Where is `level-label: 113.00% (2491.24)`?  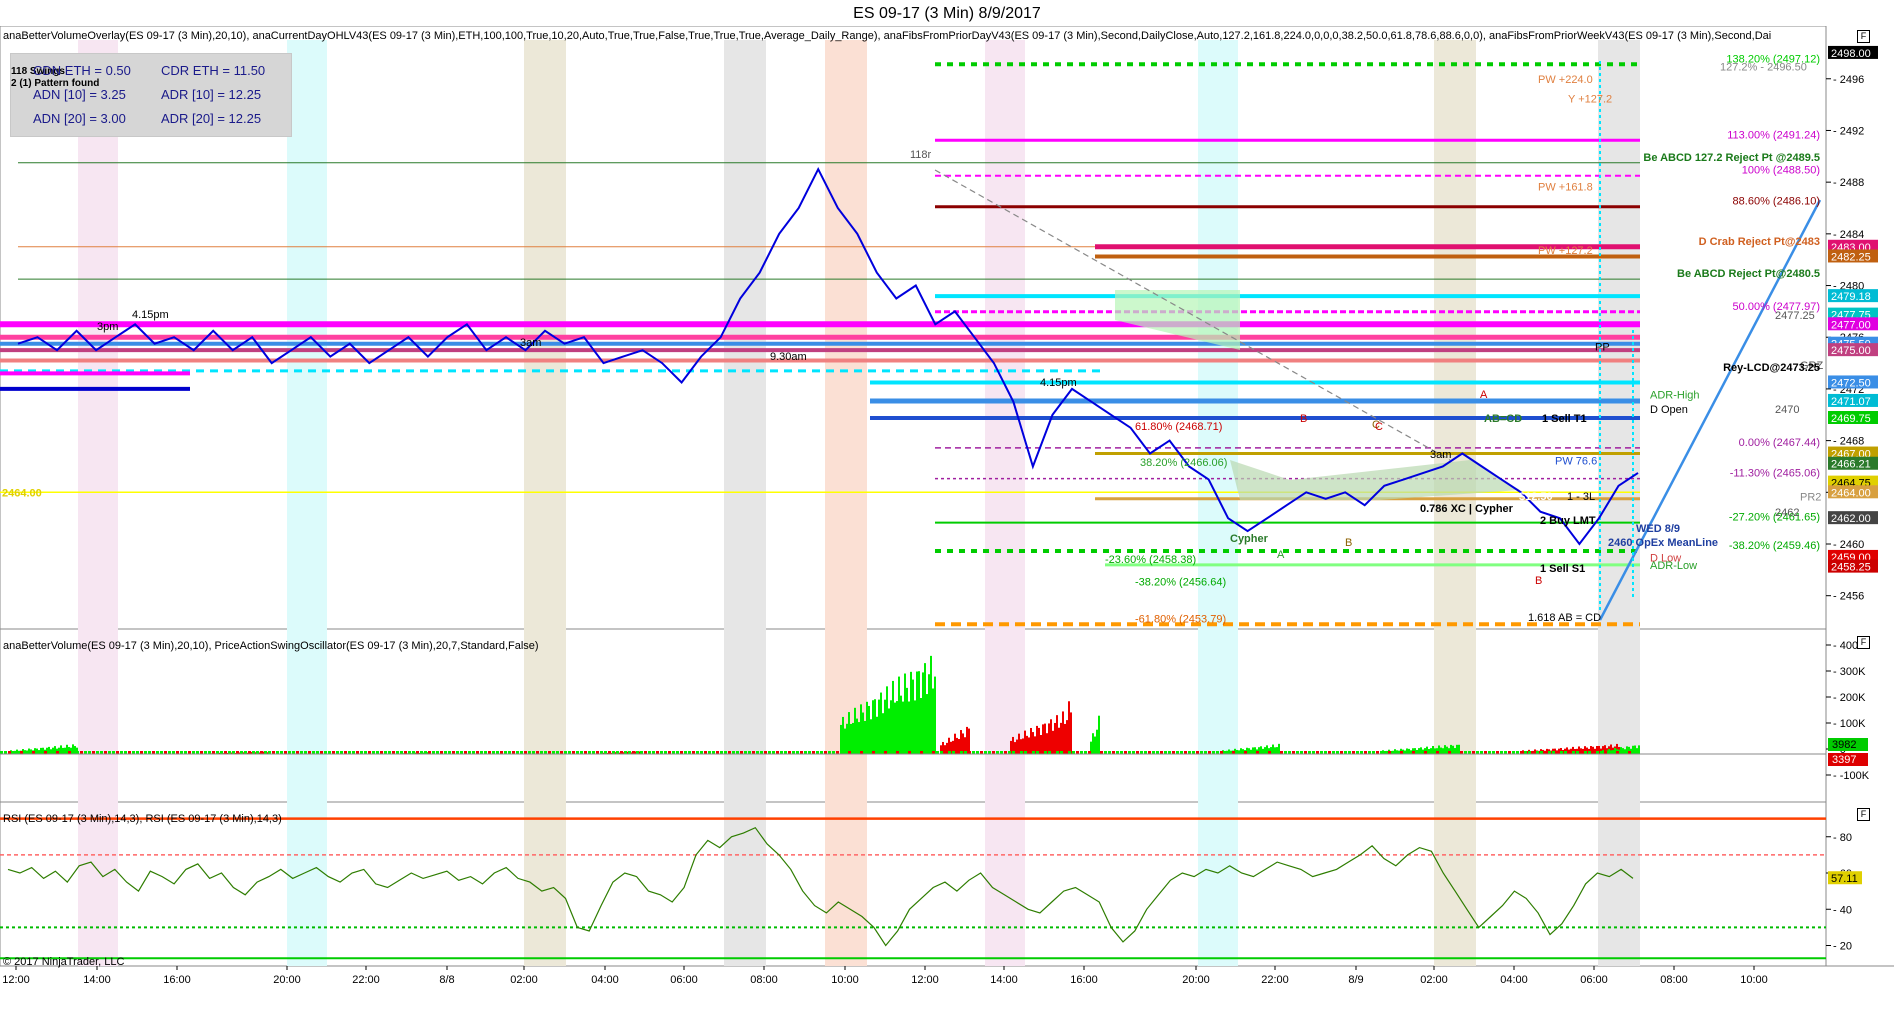
level-label: 113.00% (2491.24) is located at coordinates (1773, 135).